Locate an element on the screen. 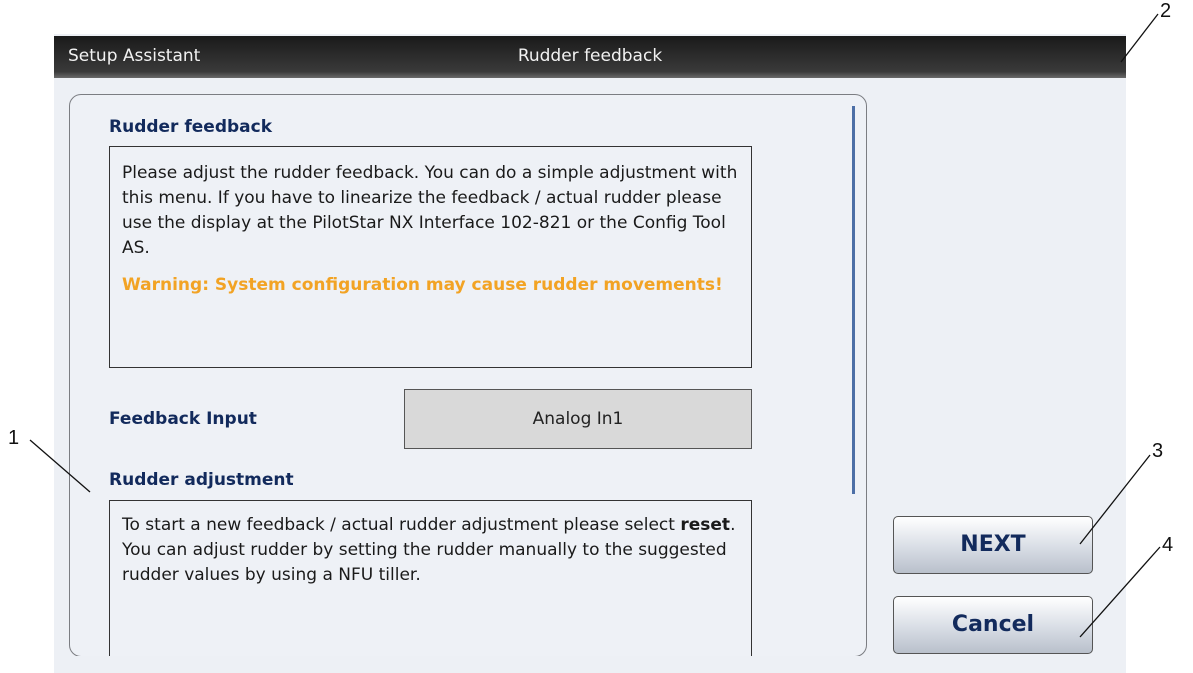 Image resolution: width=1193 pixels, height=673 pixels. callout-3: 3 is located at coordinates (1158, 451).